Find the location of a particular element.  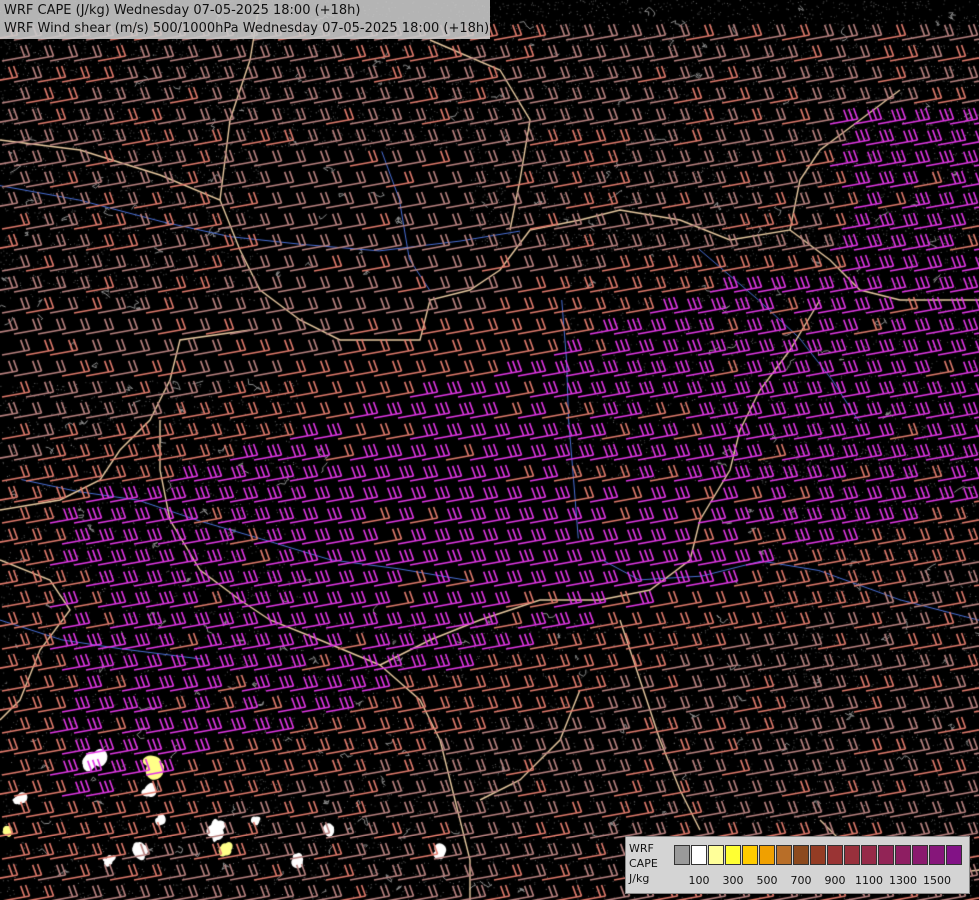

legend-tick: 900 is located at coordinates (835, 880).